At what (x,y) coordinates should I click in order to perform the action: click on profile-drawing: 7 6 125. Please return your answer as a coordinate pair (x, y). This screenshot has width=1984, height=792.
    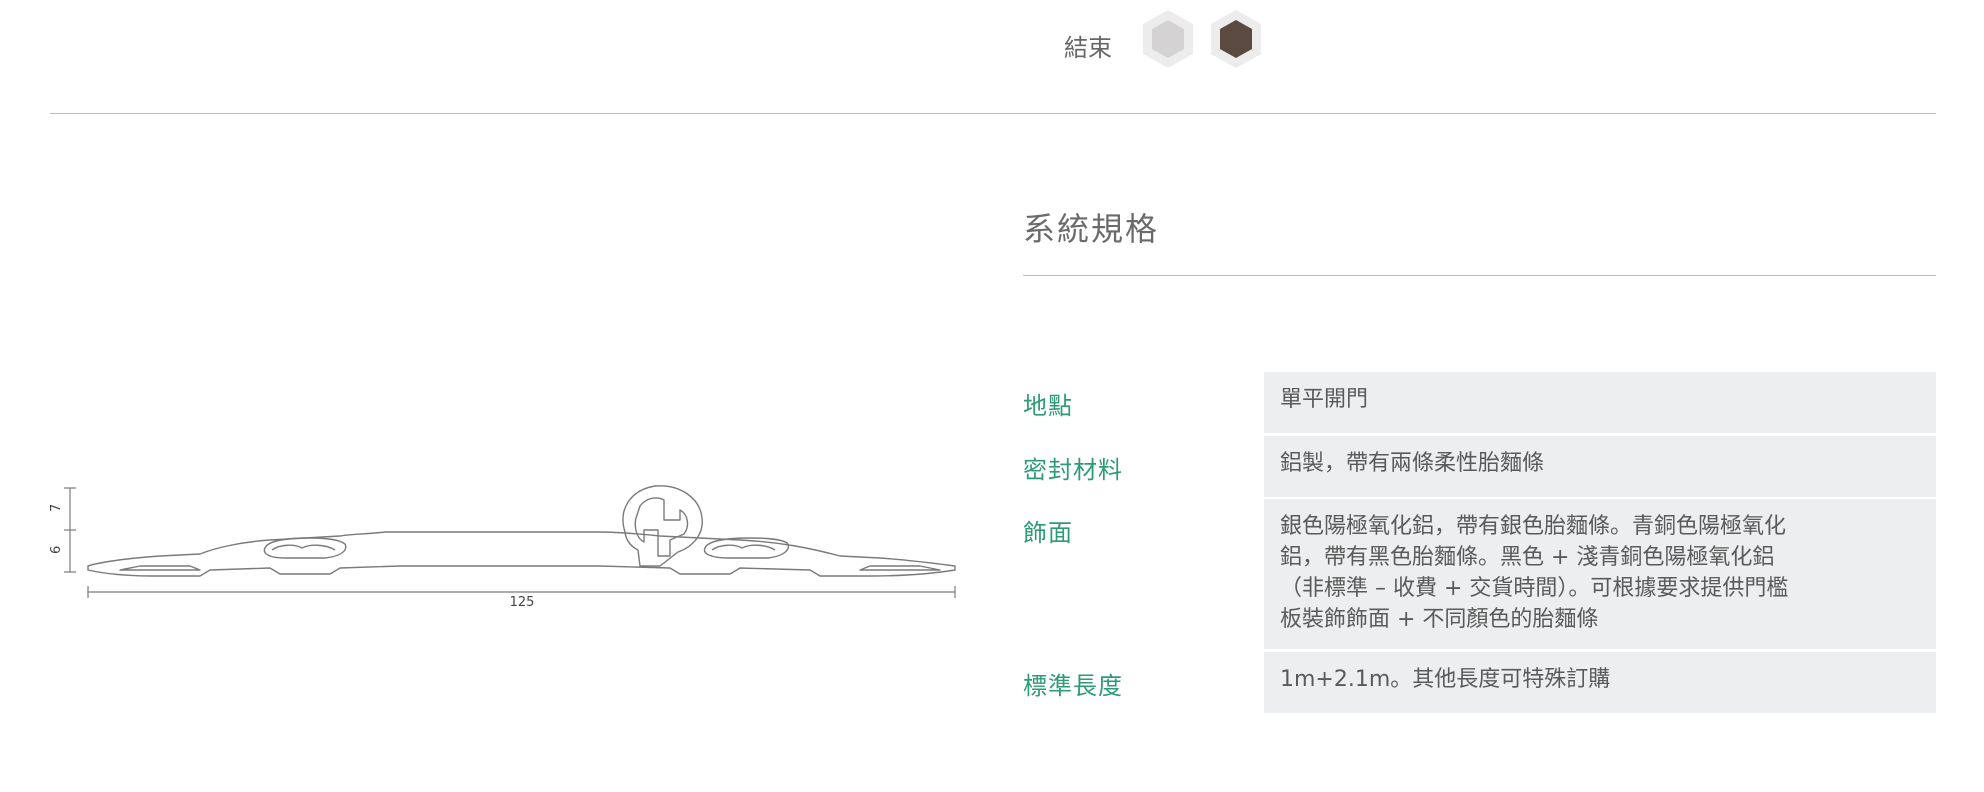
    Looking at the image, I should click on (510, 545).